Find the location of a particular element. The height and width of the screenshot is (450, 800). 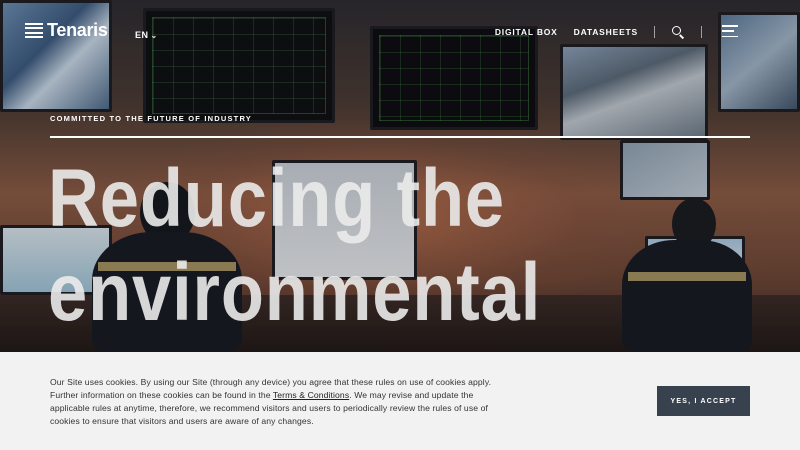

tenaris-logo: Tenaris is located at coordinates (66, 30).